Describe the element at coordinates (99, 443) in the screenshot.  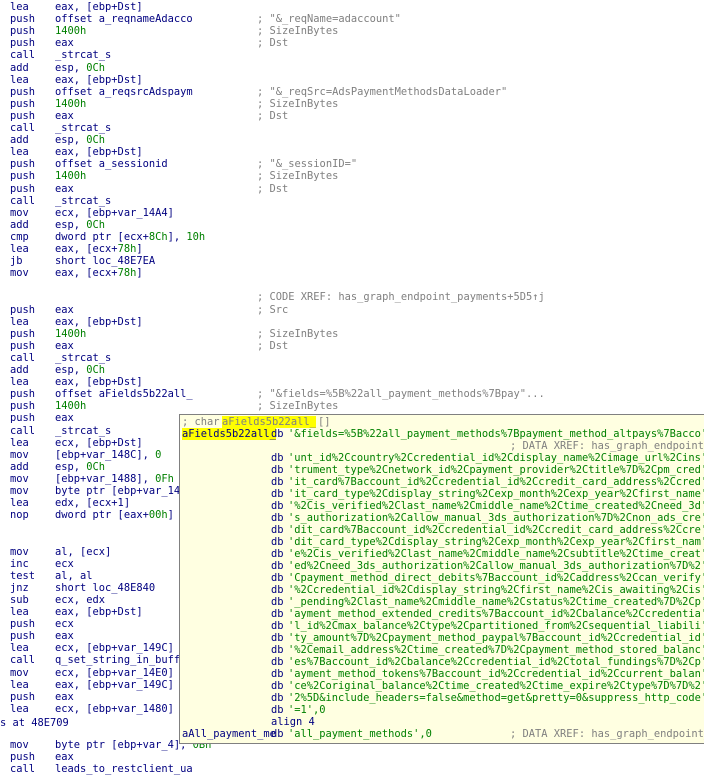
I see `operand: ecx, [ebp+Dst]` at that location.